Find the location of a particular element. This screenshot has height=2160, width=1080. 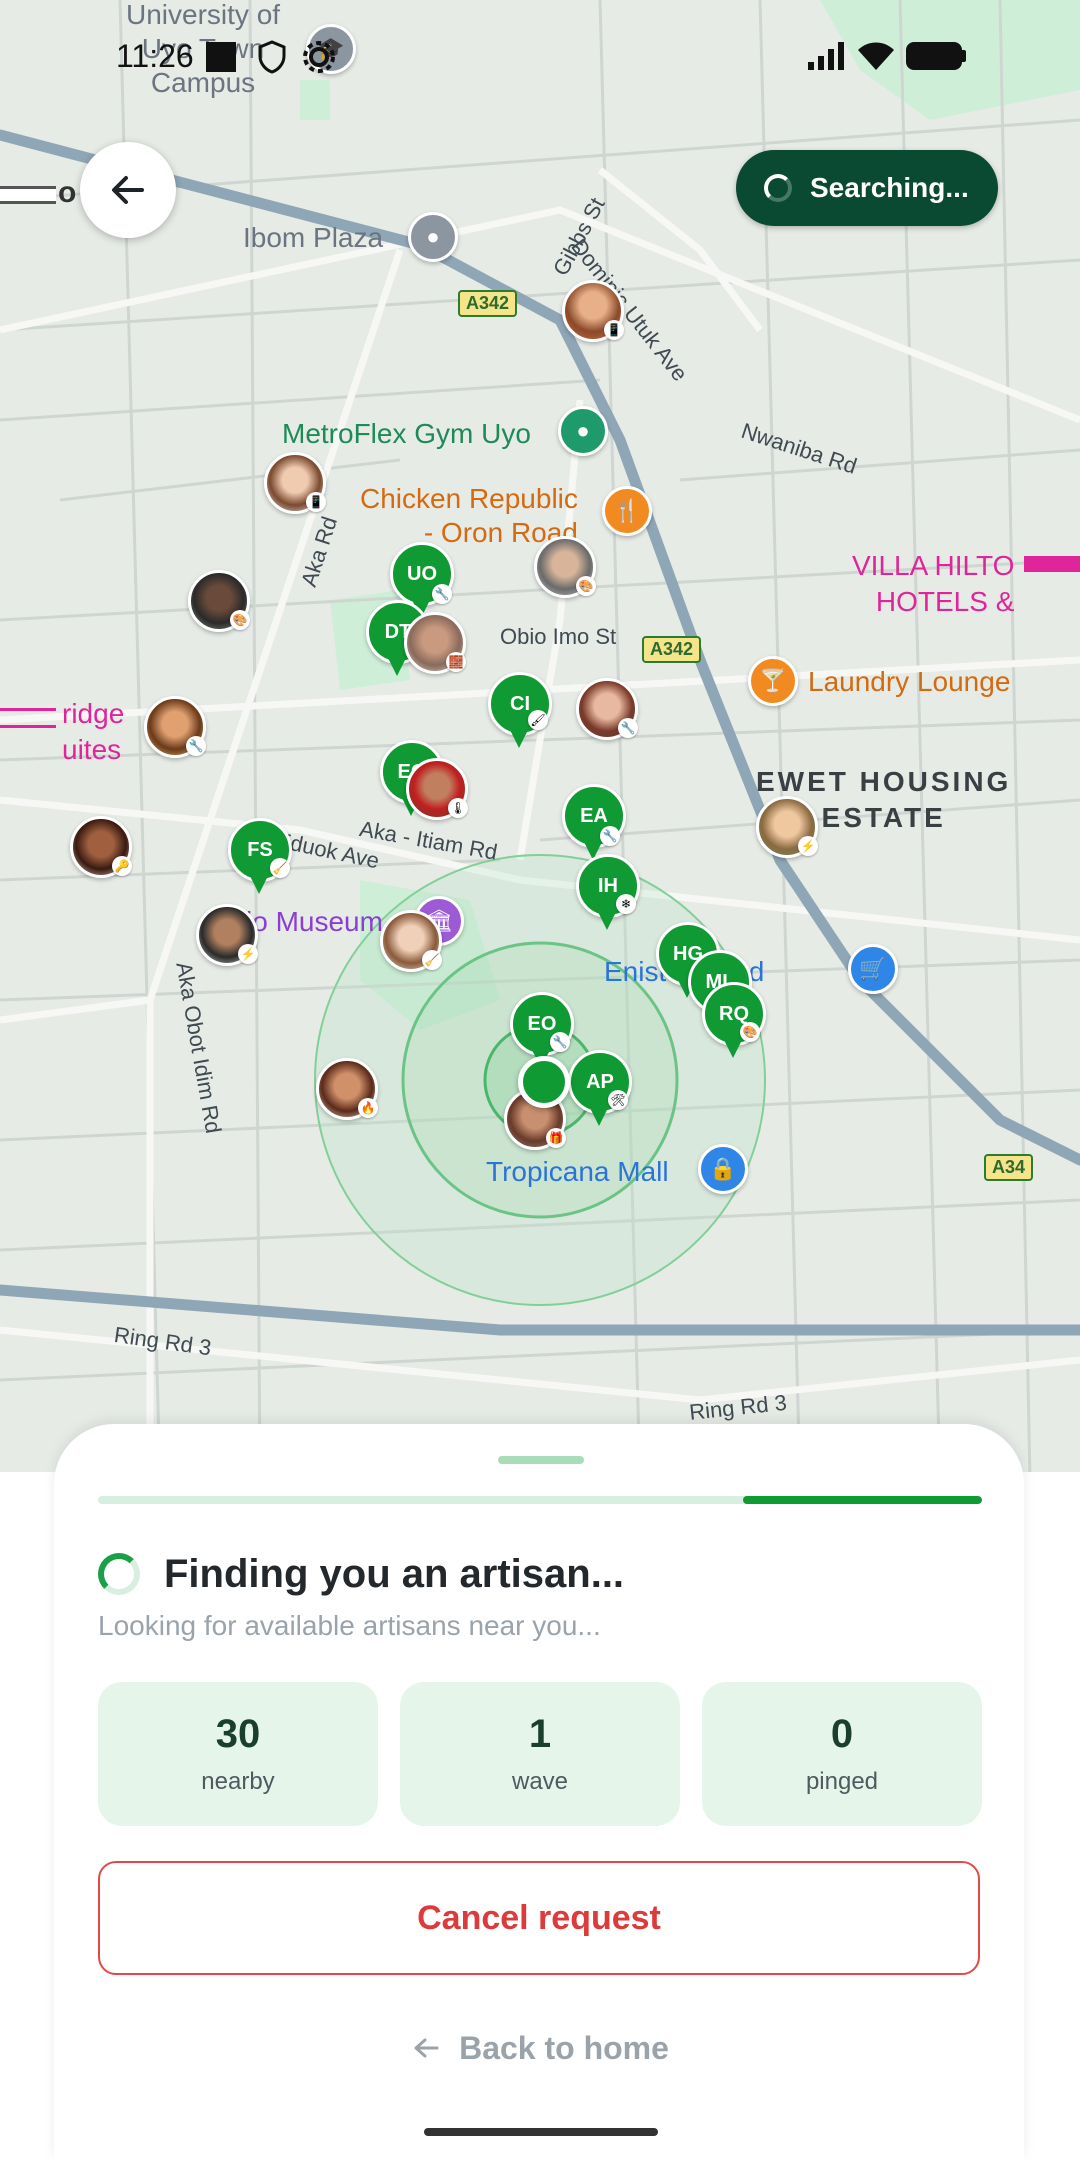

villa-hilton-label: VILLA HILTO HOTELS & is located at coordinates (933, 583).